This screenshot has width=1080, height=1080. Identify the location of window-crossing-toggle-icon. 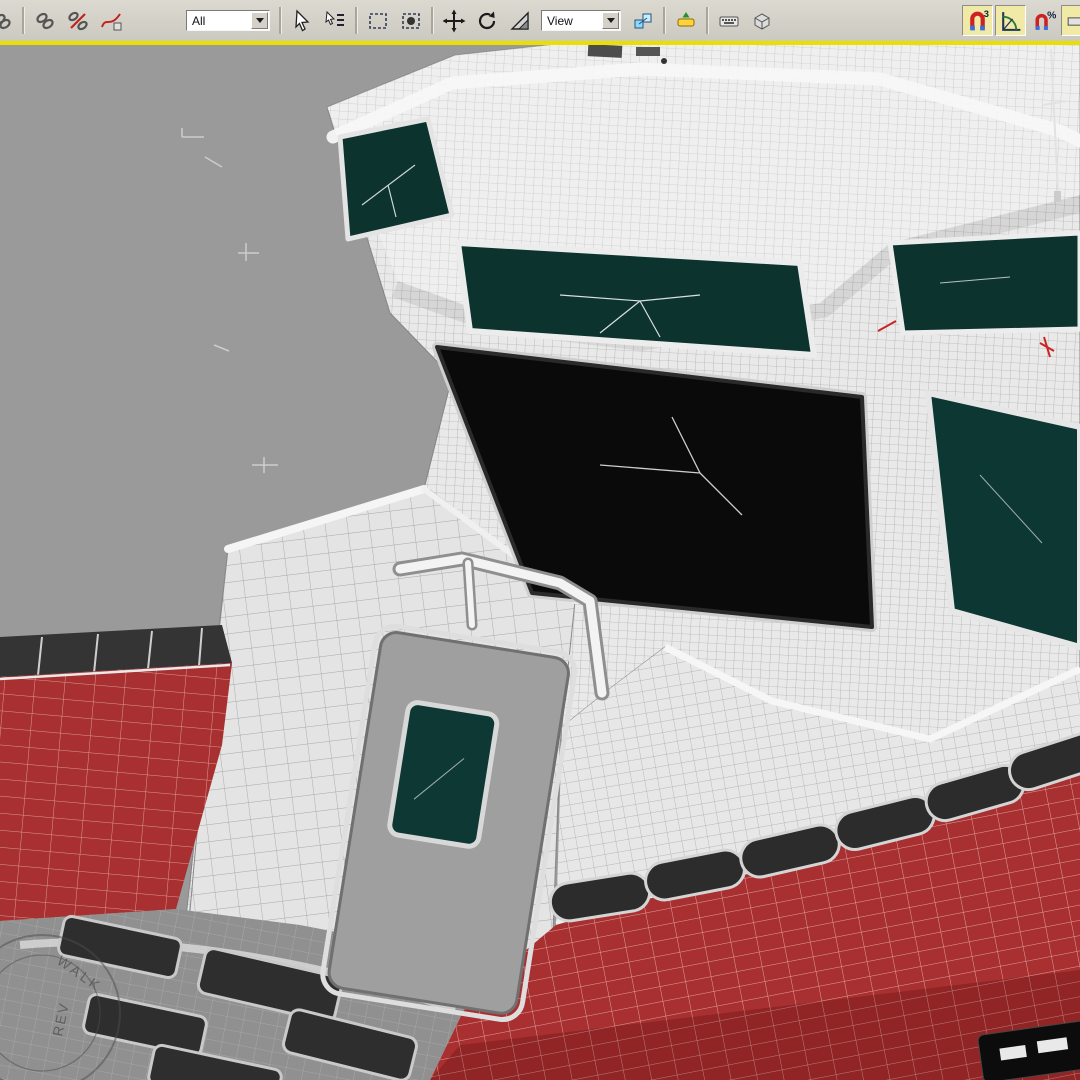
(410, 20).